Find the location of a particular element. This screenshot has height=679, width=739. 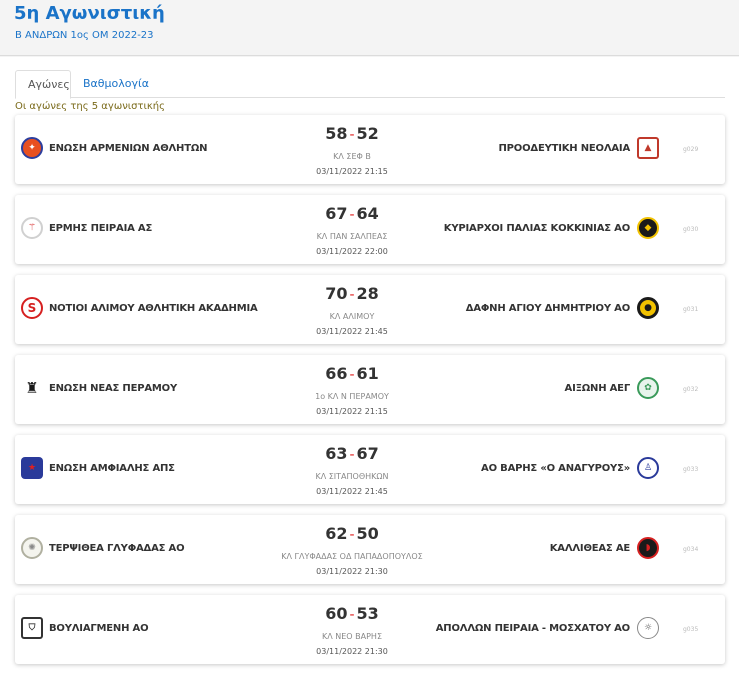

match-score: 70-28 is located at coordinates (352, 293).